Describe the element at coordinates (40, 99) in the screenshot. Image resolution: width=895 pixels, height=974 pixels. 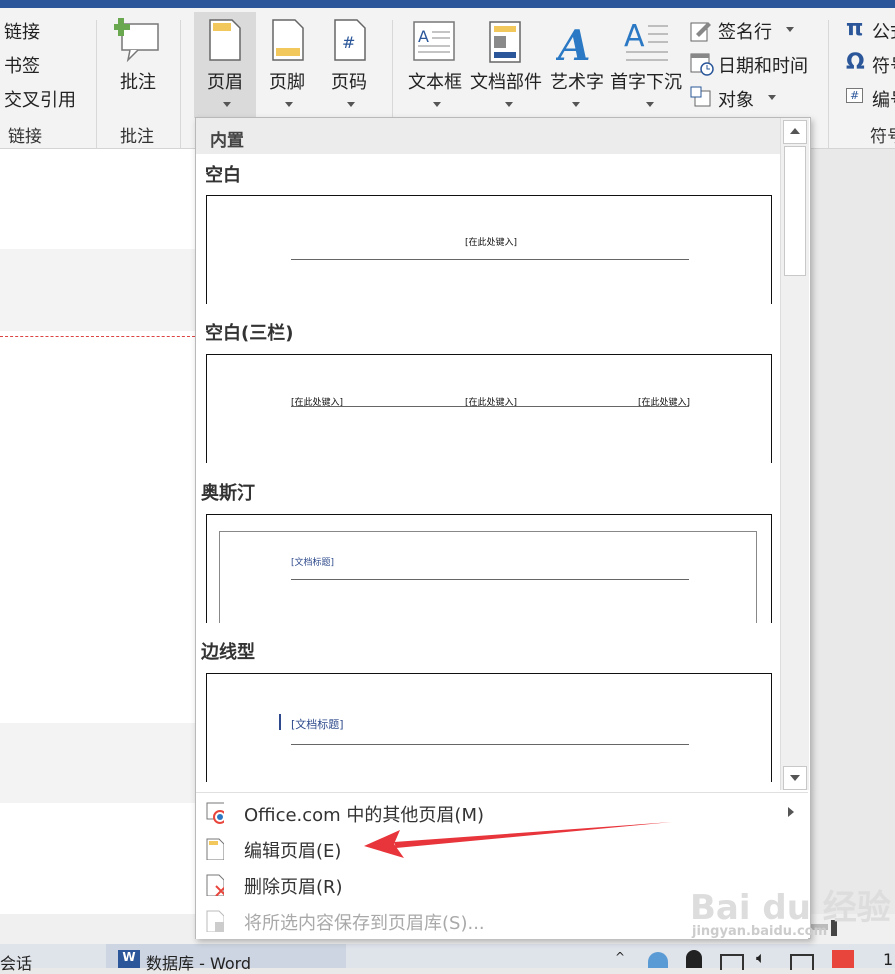
I see `cross-reference-button: 交叉引用` at that location.